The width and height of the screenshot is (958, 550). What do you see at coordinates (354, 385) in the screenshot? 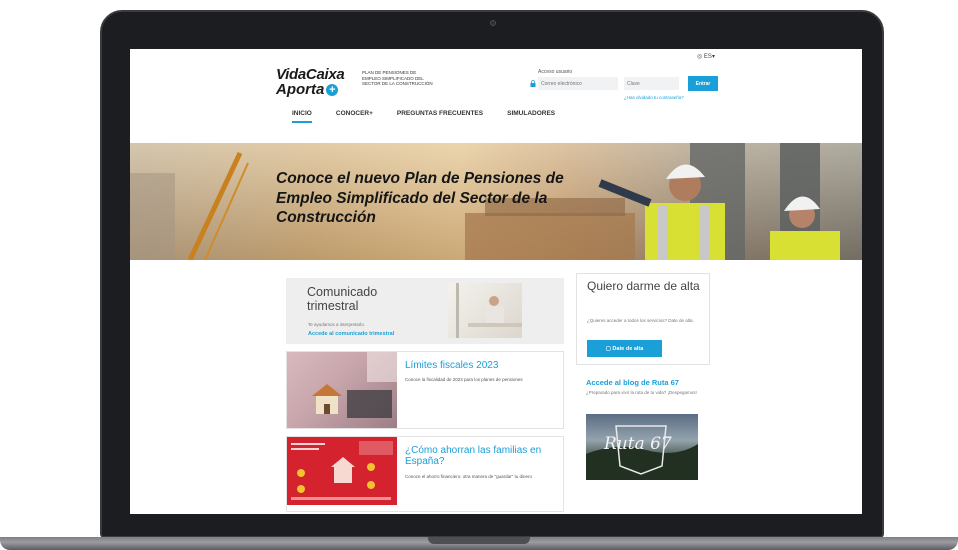
I see `house-calculator-illustration` at bounding box center [354, 385].